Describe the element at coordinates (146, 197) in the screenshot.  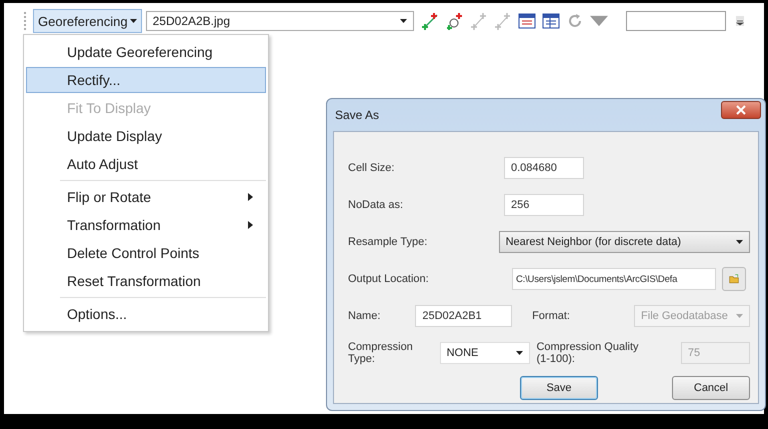
I see `menu-item: Flip or Rotate` at that location.